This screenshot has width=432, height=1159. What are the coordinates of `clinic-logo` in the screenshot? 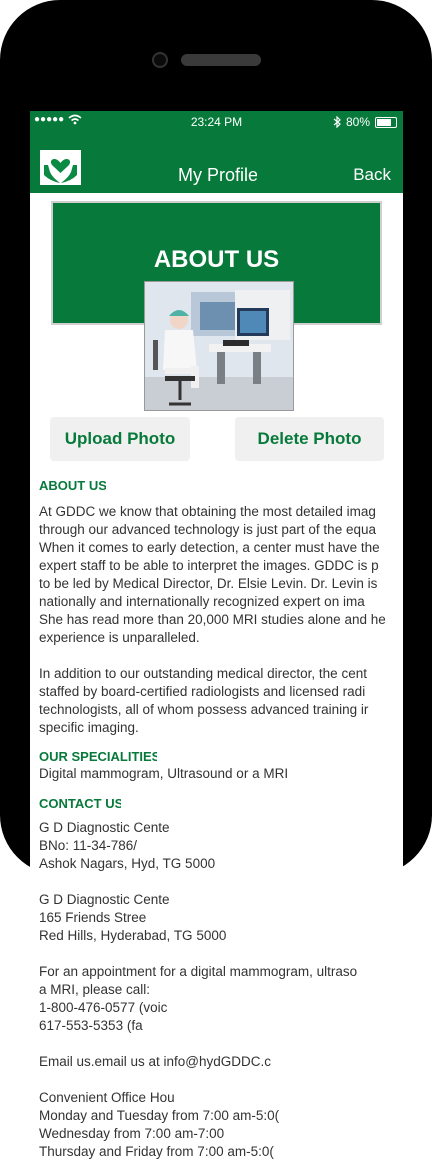 It's located at (60, 167).